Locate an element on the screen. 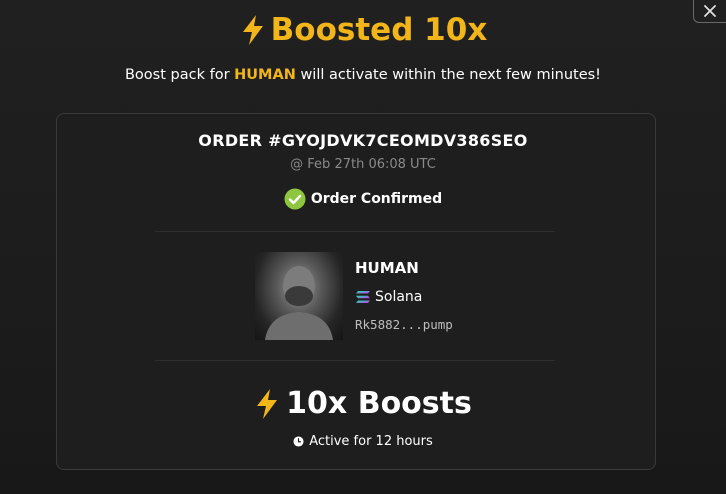 The height and width of the screenshot is (494, 726). check-circle-icon is located at coordinates (295, 199).